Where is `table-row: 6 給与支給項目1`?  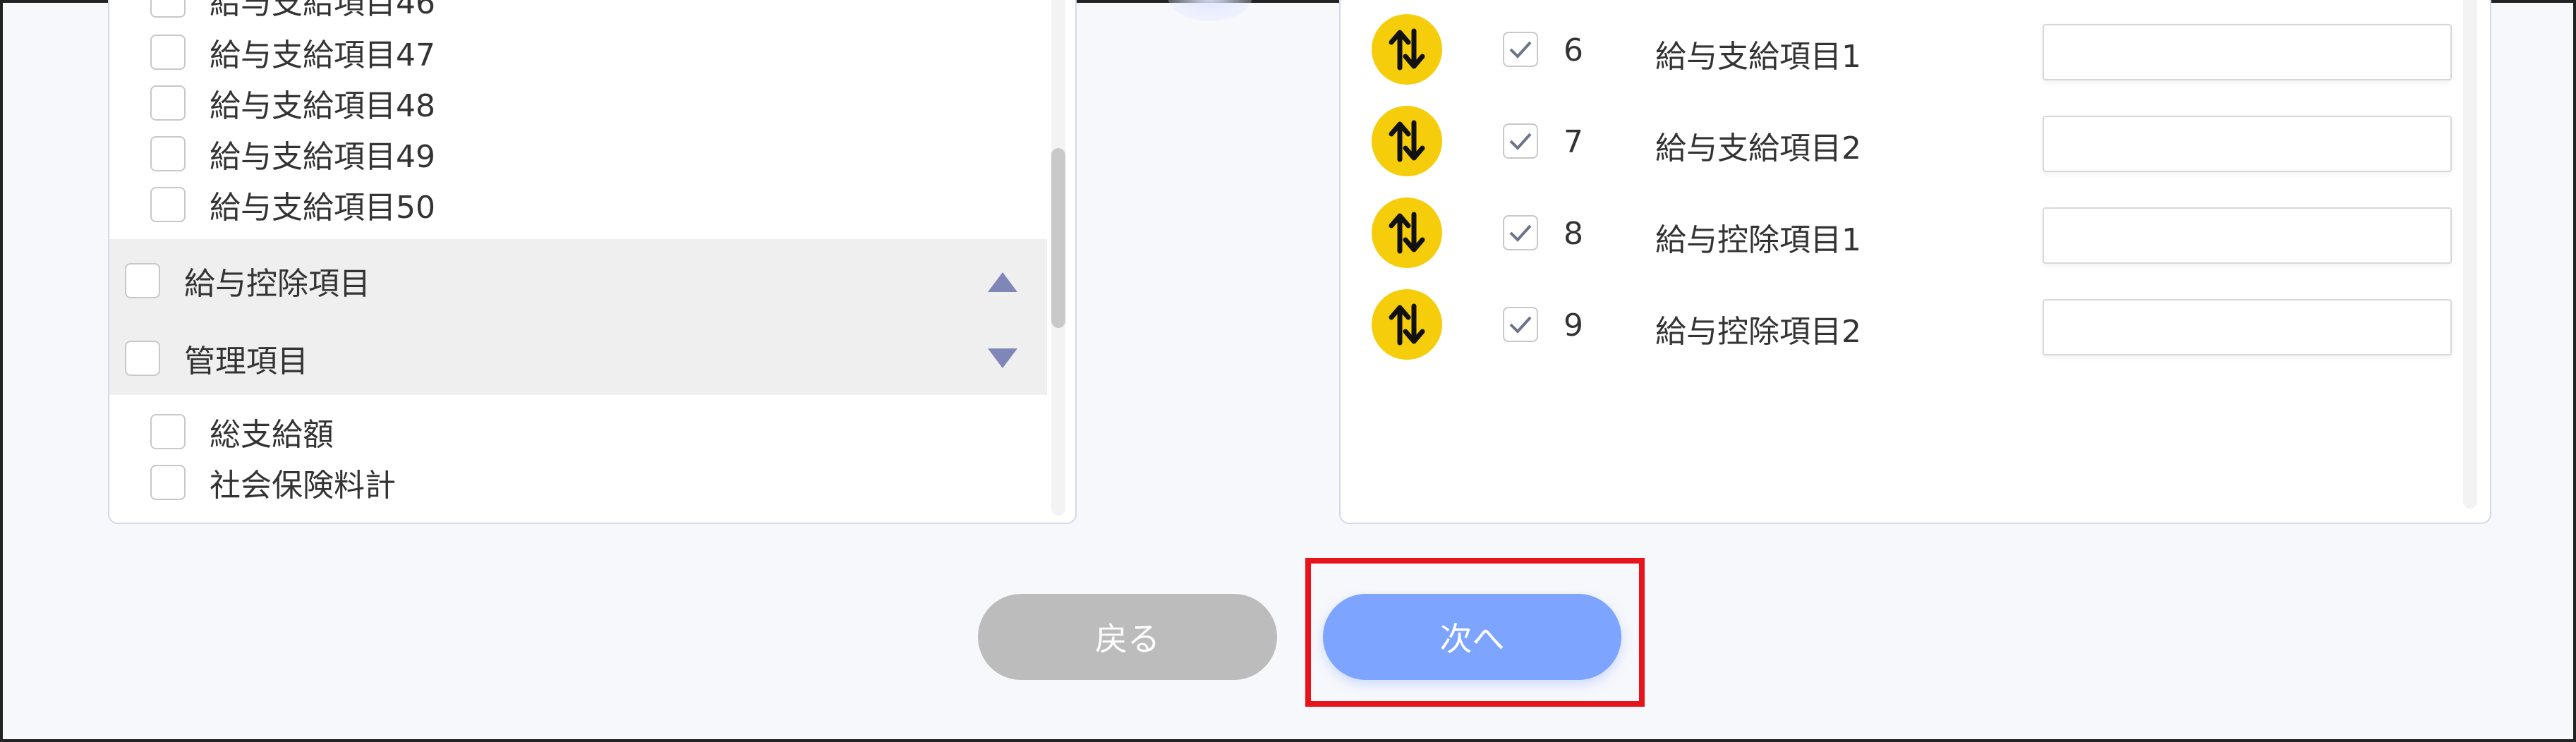 table-row: 6 給与支給項目1 is located at coordinates (1916, 50).